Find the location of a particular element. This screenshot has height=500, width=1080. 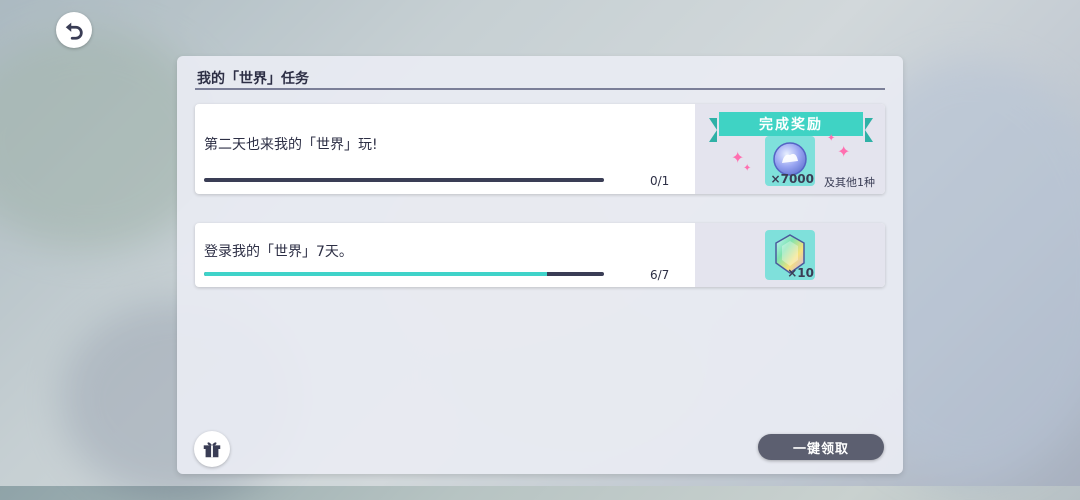

back-button is located at coordinates (74, 30).